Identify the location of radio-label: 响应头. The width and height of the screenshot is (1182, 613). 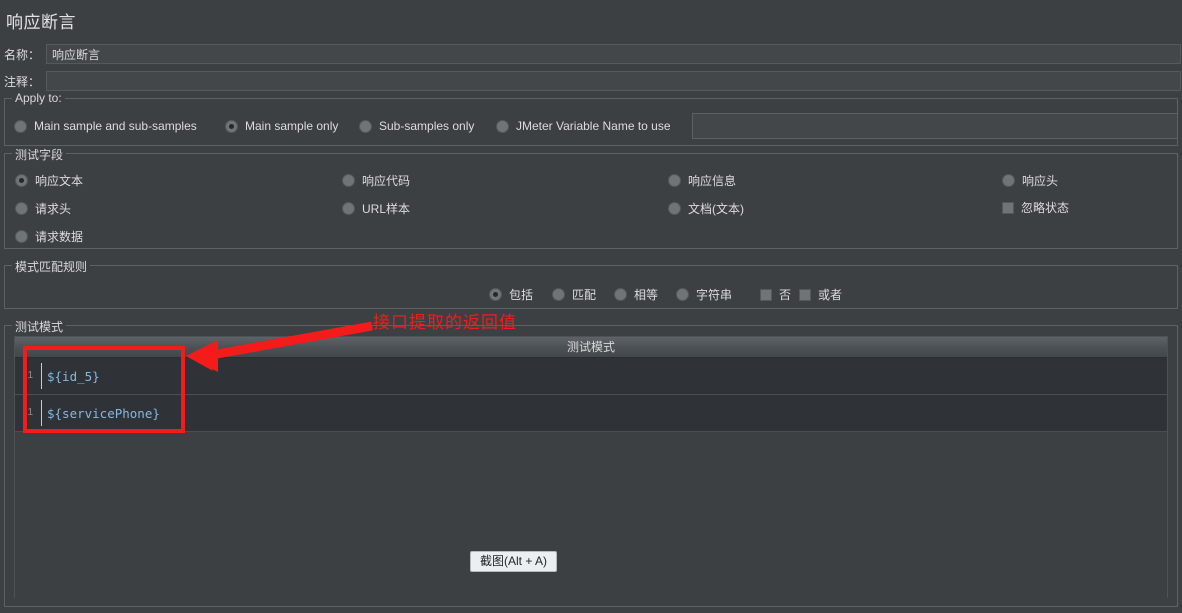
(1040, 181).